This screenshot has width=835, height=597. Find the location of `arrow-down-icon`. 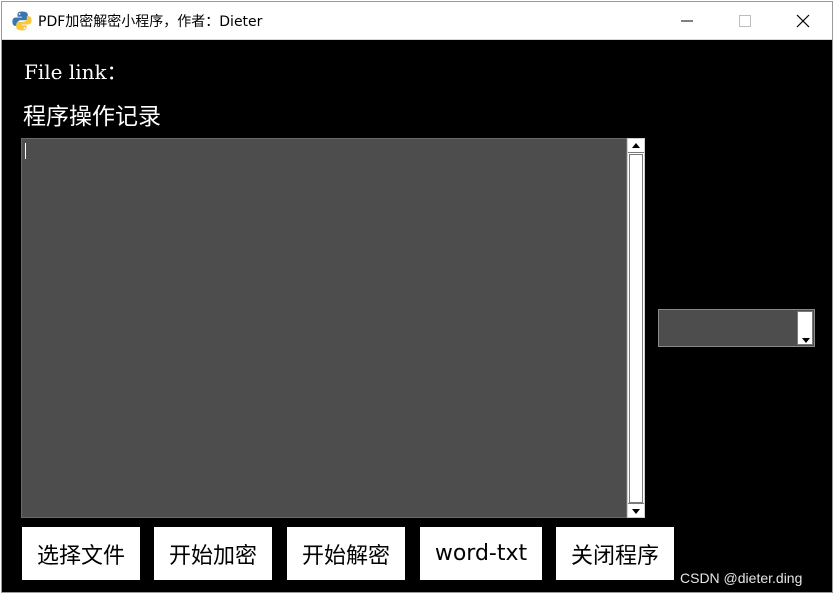

arrow-down-icon is located at coordinates (636, 511).